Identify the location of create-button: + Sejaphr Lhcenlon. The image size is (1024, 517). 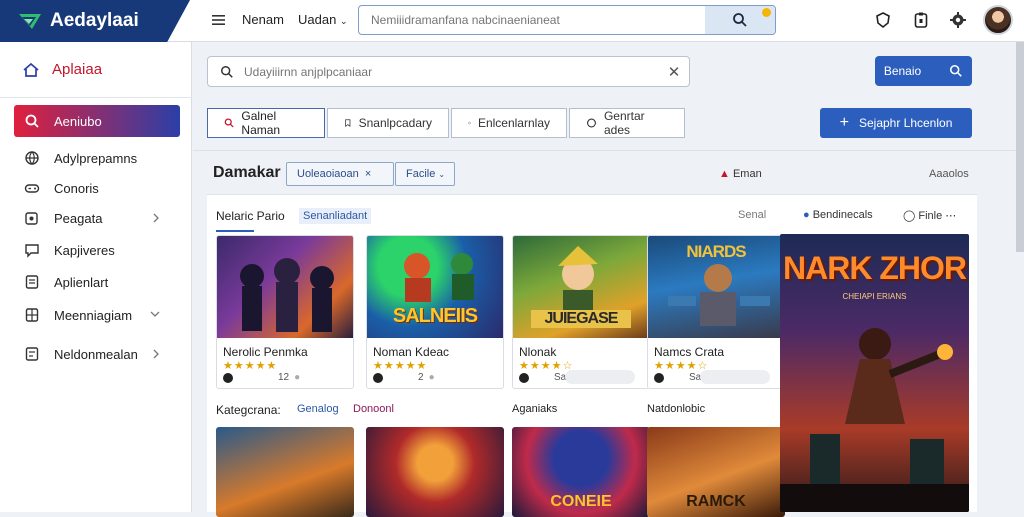
(896, 123).